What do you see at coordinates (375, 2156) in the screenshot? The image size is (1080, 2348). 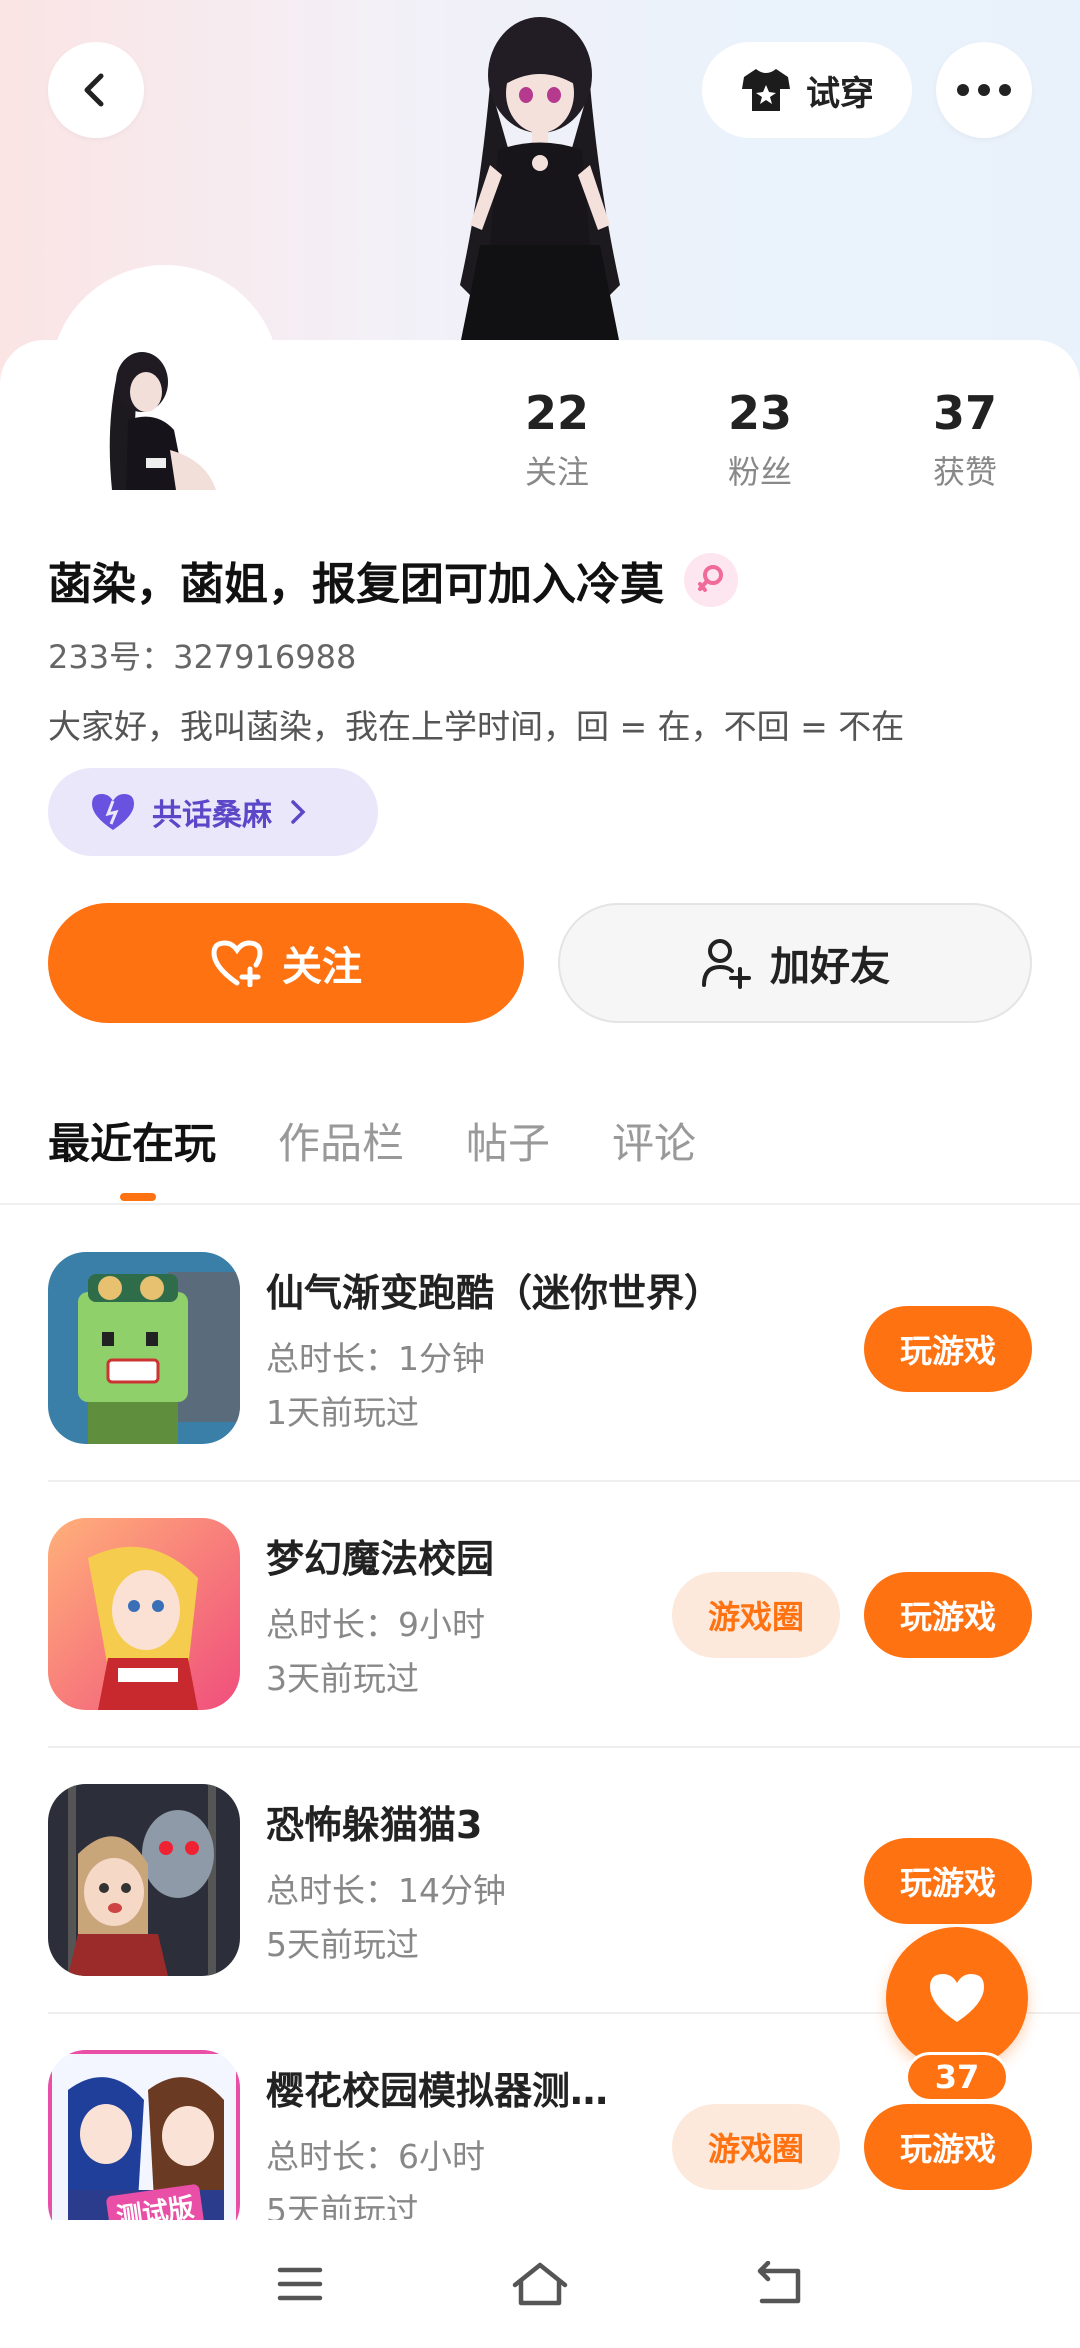 I see `game-duration: 总时长：6小时` at bounding box center [375, 2156].